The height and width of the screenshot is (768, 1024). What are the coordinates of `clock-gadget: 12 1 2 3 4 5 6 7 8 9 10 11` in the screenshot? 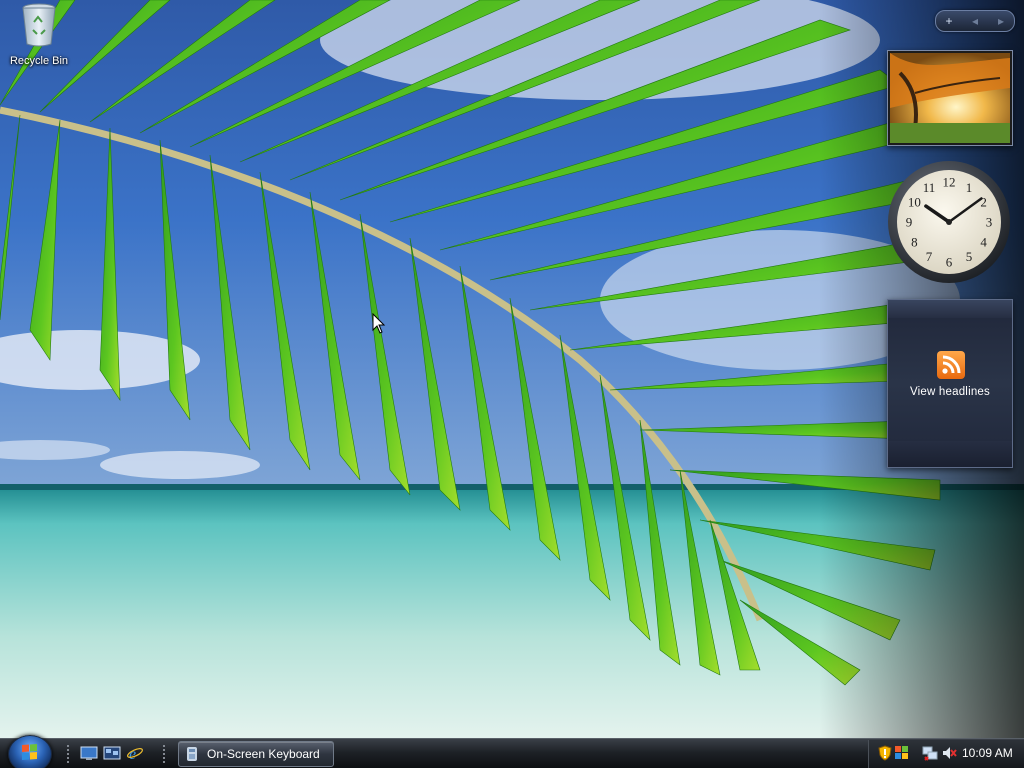 It's located at (949, 222).